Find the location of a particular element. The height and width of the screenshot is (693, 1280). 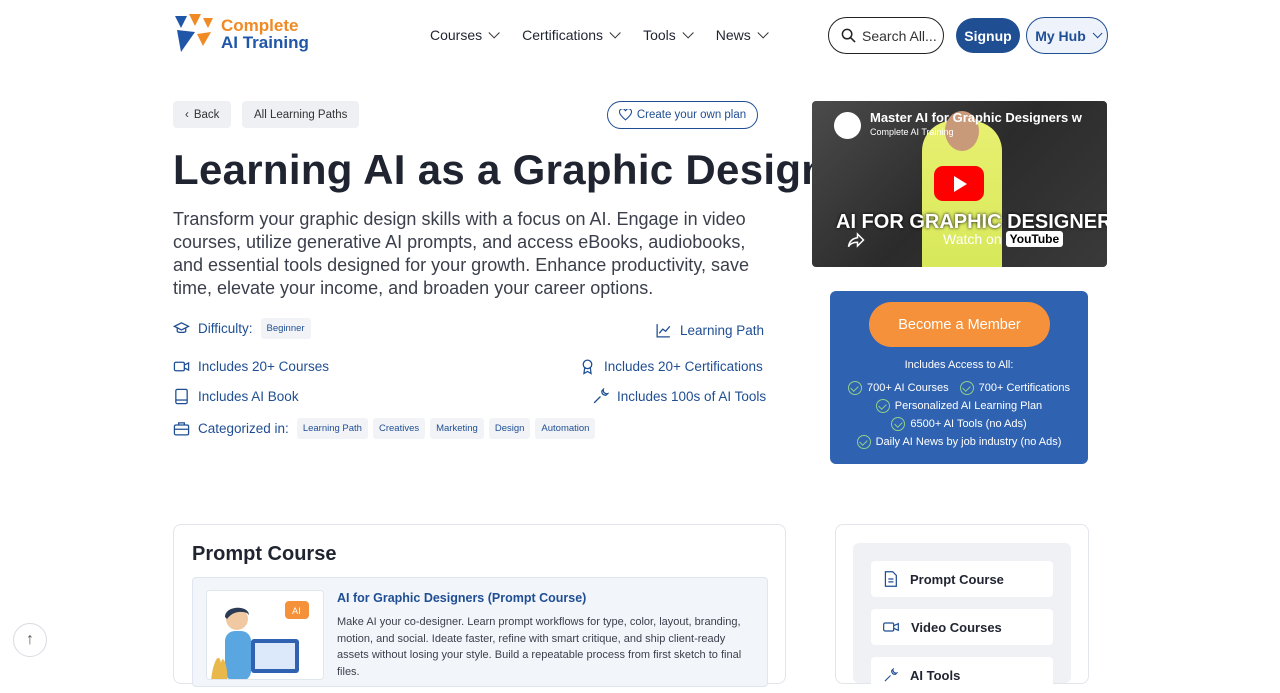

category-tag: Automation is located at coordinates (565, 428).